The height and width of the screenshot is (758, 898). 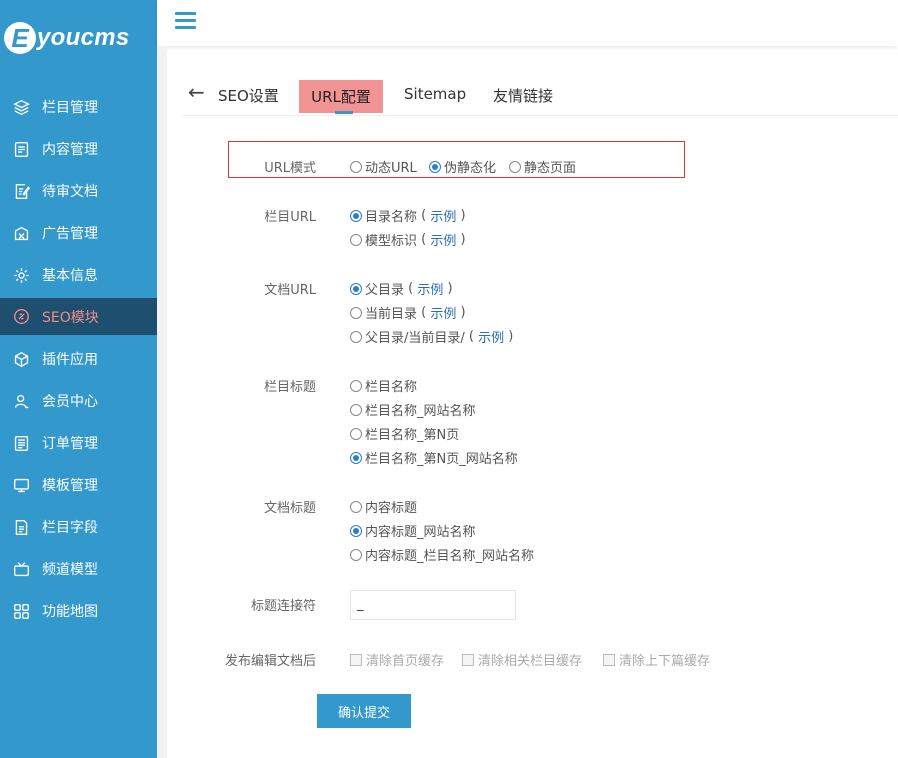 I want to click on url-mode-label: URL模式, so click(x=290, y=168).